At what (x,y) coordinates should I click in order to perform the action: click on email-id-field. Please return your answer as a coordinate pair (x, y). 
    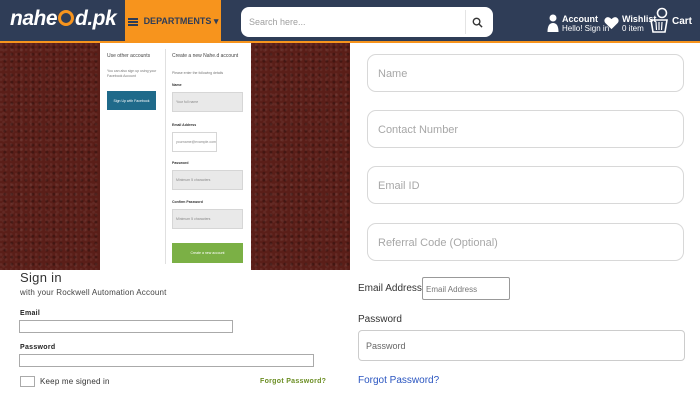
    Looking at the image, I should click on (525, 185).